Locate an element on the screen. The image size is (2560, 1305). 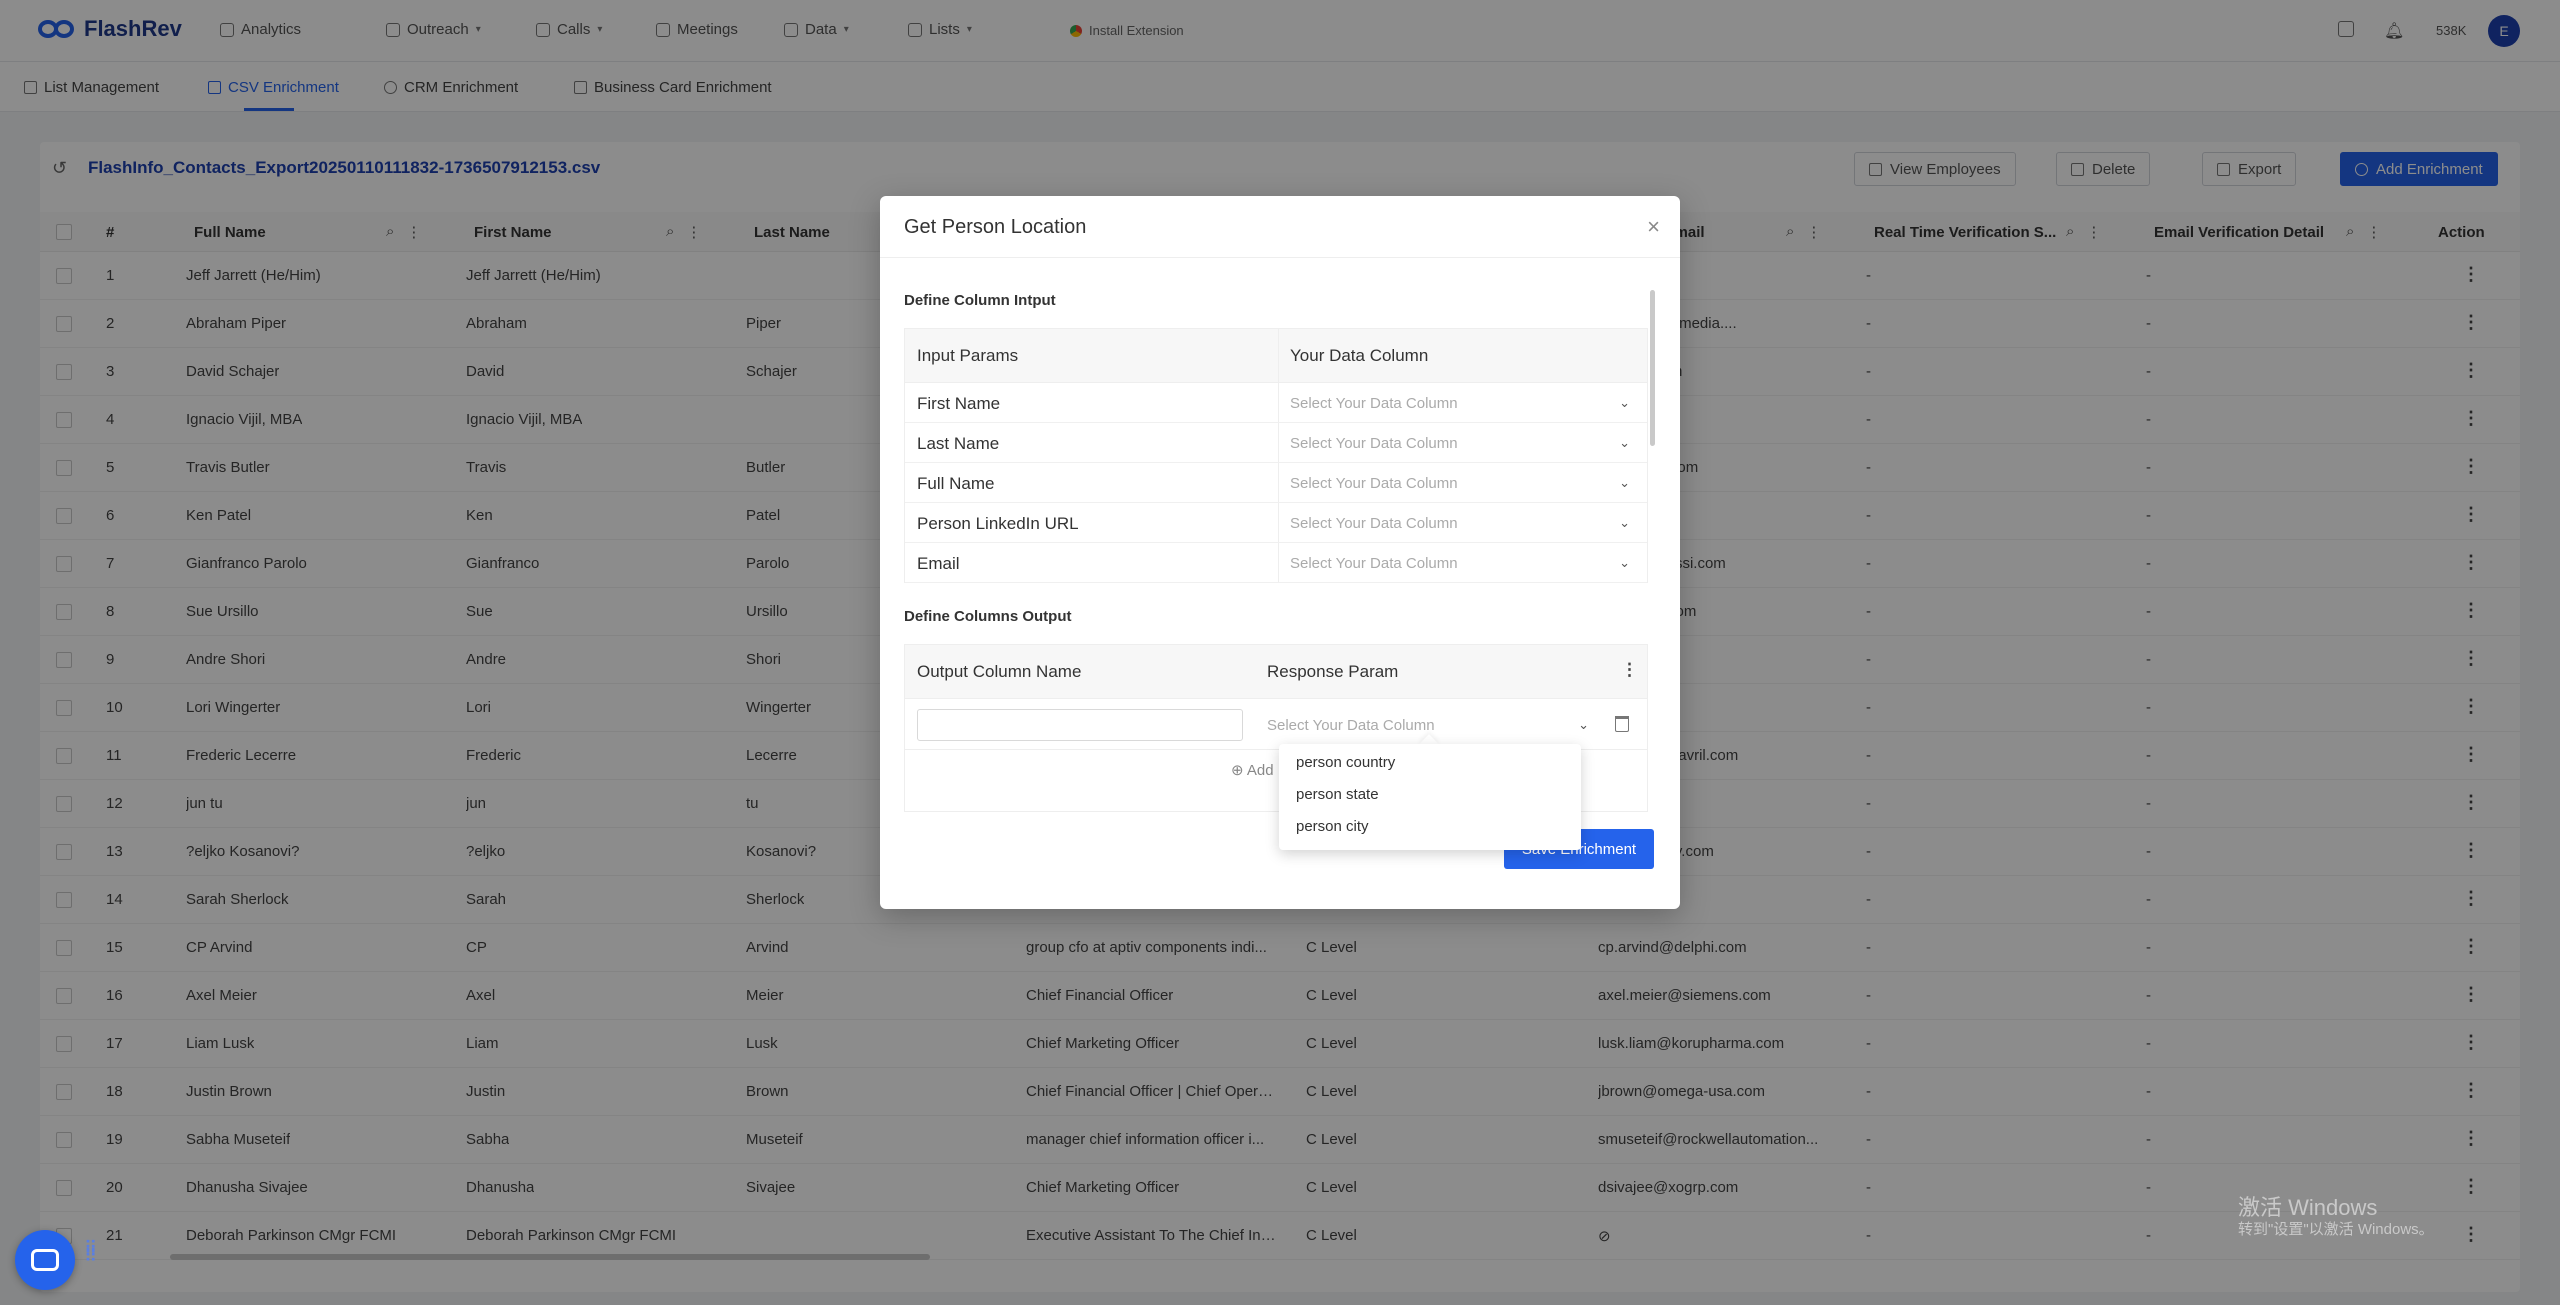
response-param-header: Response Param is located at coordinates (1333, 671).